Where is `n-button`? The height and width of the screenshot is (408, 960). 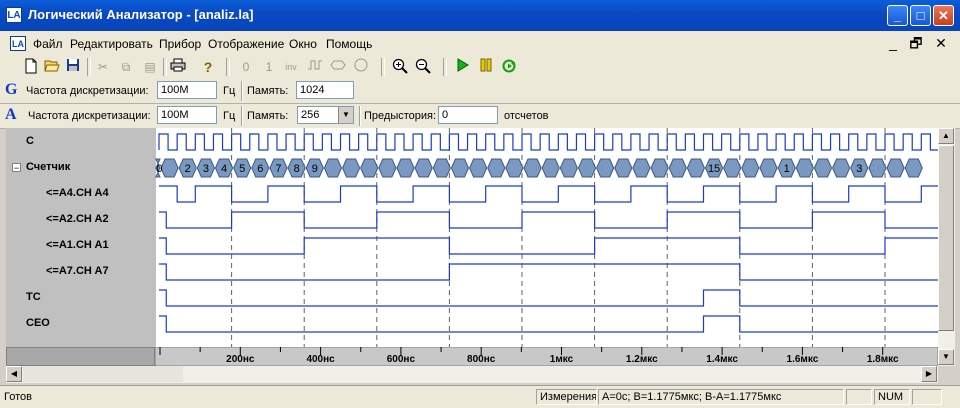 n-button is located at coordinates (361, 67).